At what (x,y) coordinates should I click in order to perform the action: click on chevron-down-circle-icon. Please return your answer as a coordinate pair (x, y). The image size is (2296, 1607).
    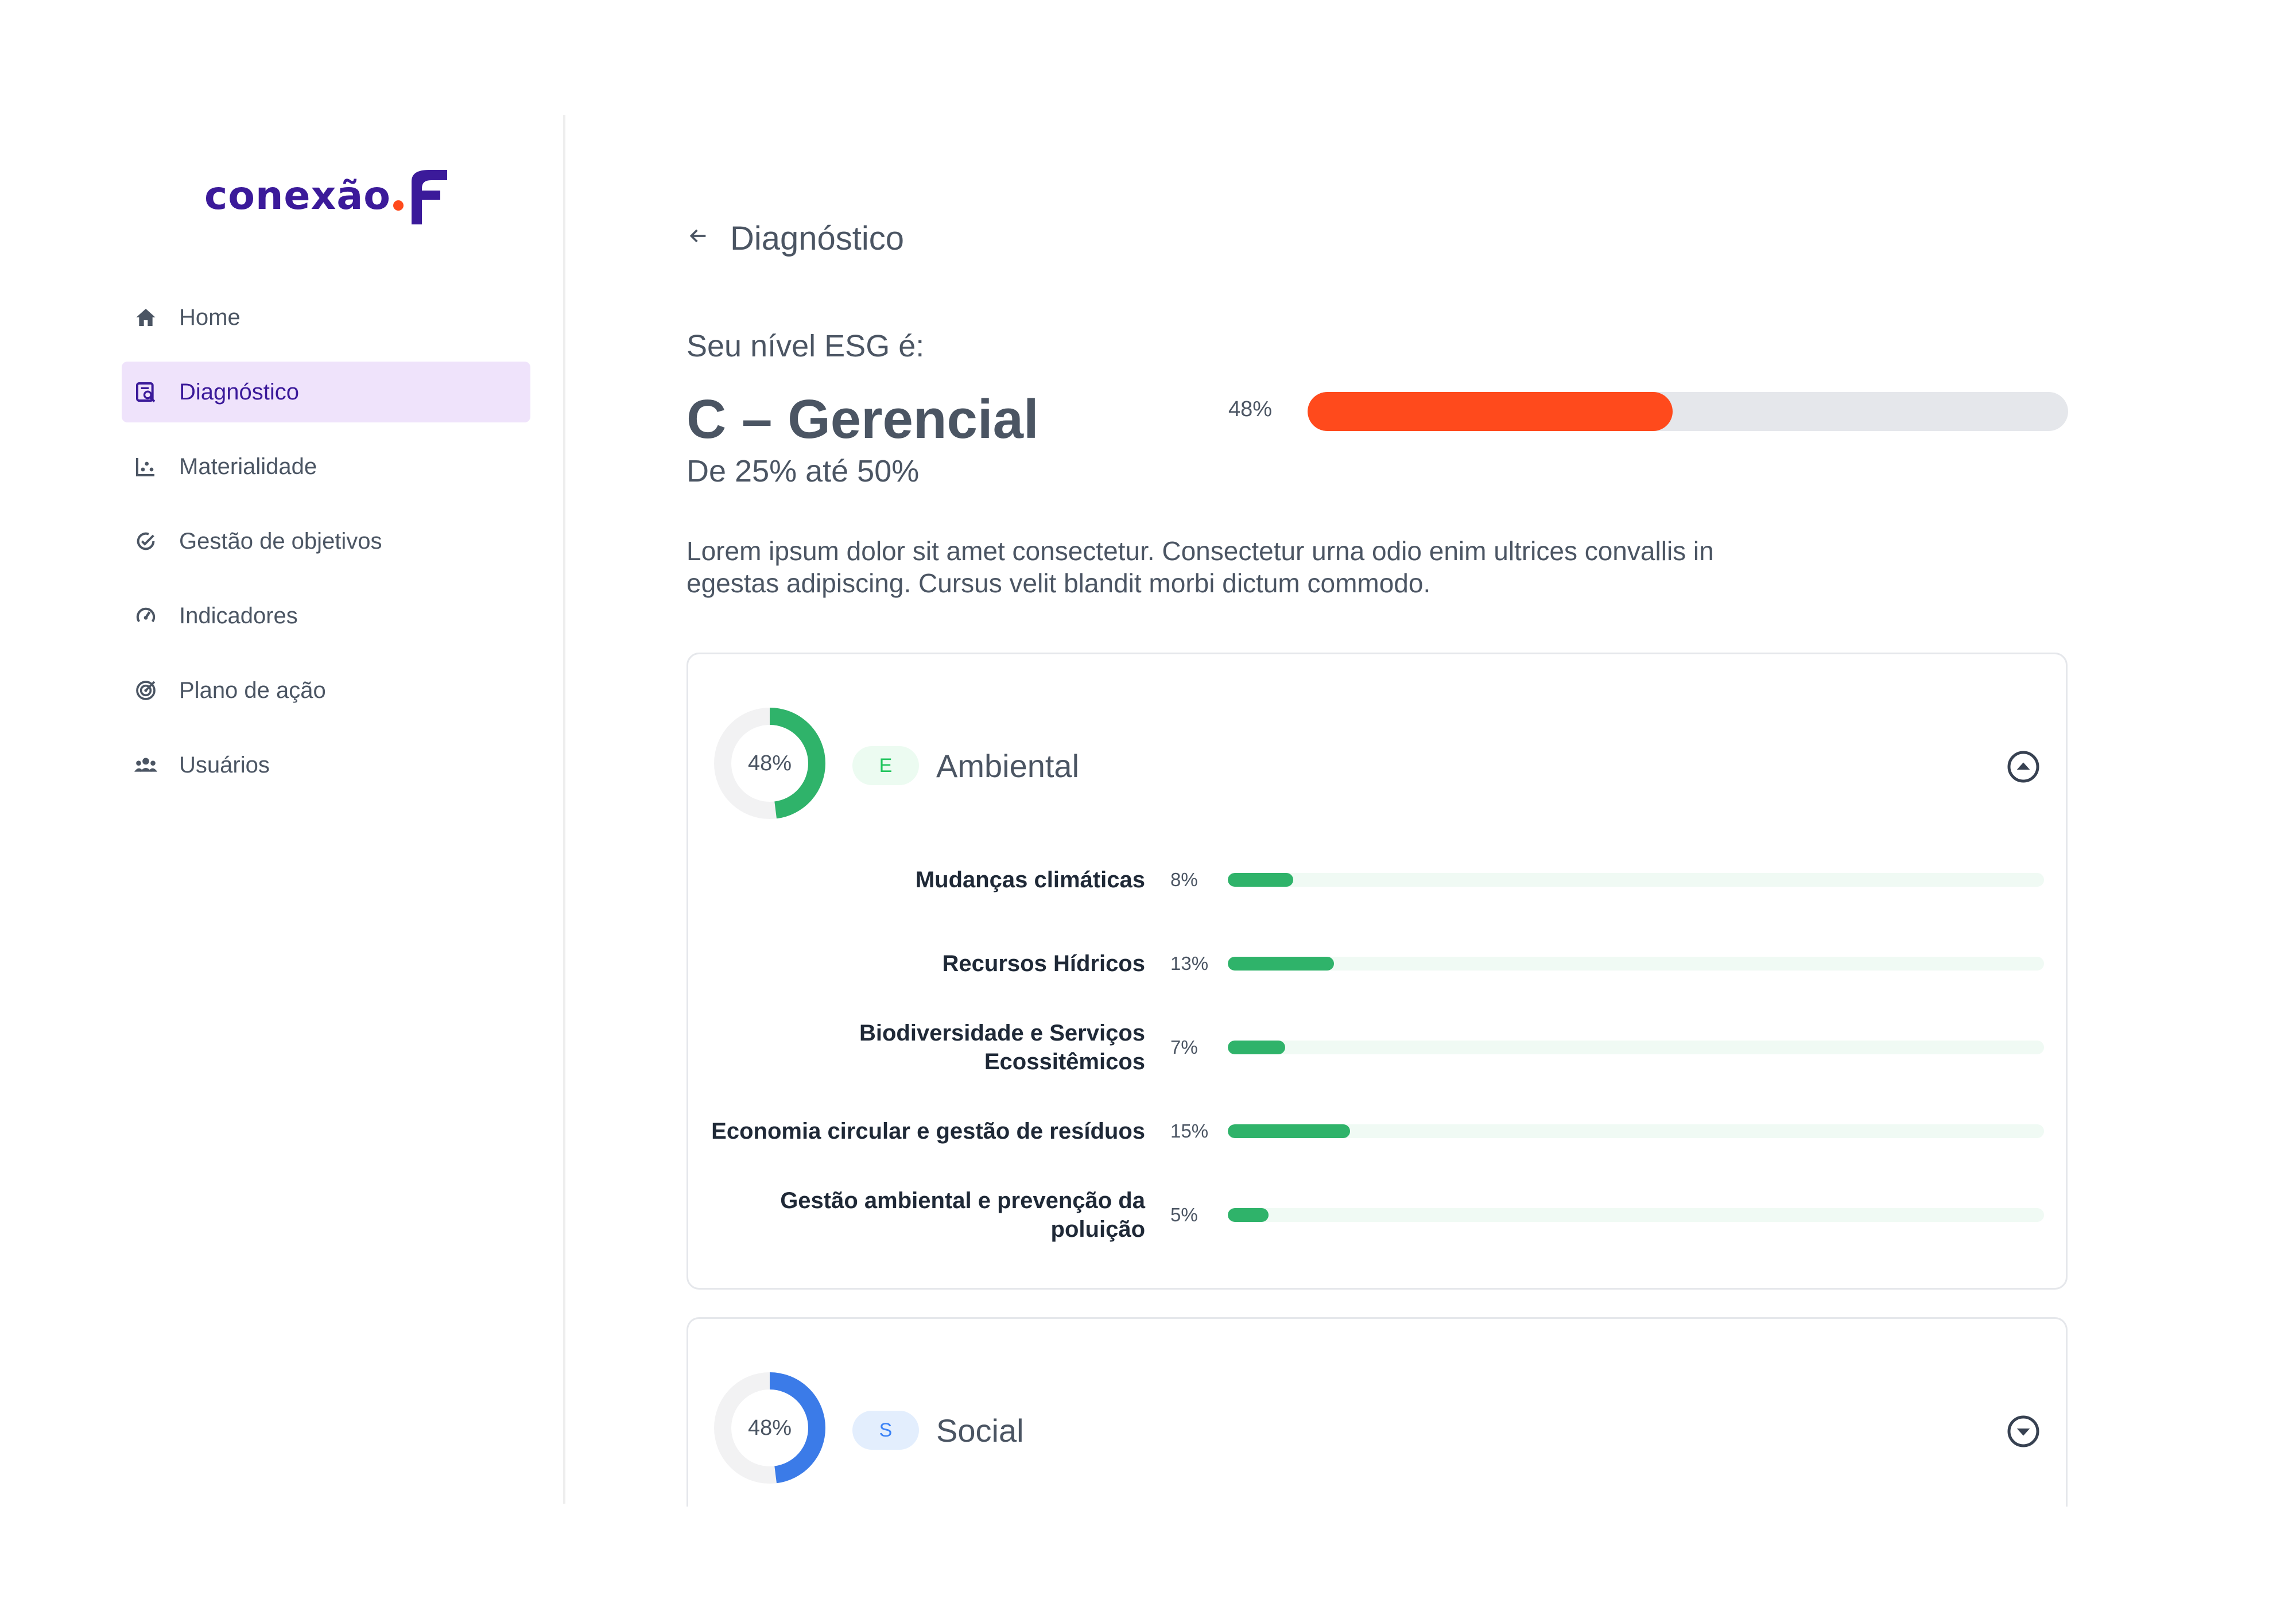
    Looking at the image, I should click on (2023, 1432).